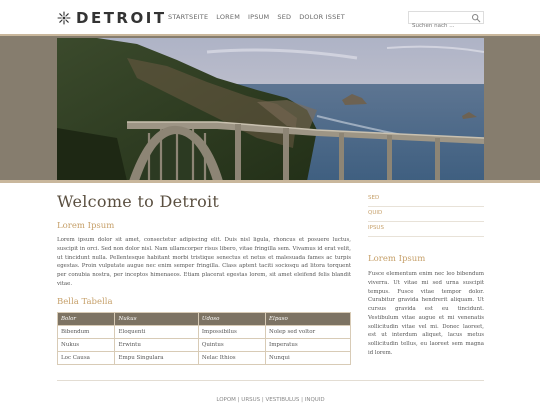 The image size is (540, 405). I want to click on table-title: Bella Tabella, so click(85, 301).